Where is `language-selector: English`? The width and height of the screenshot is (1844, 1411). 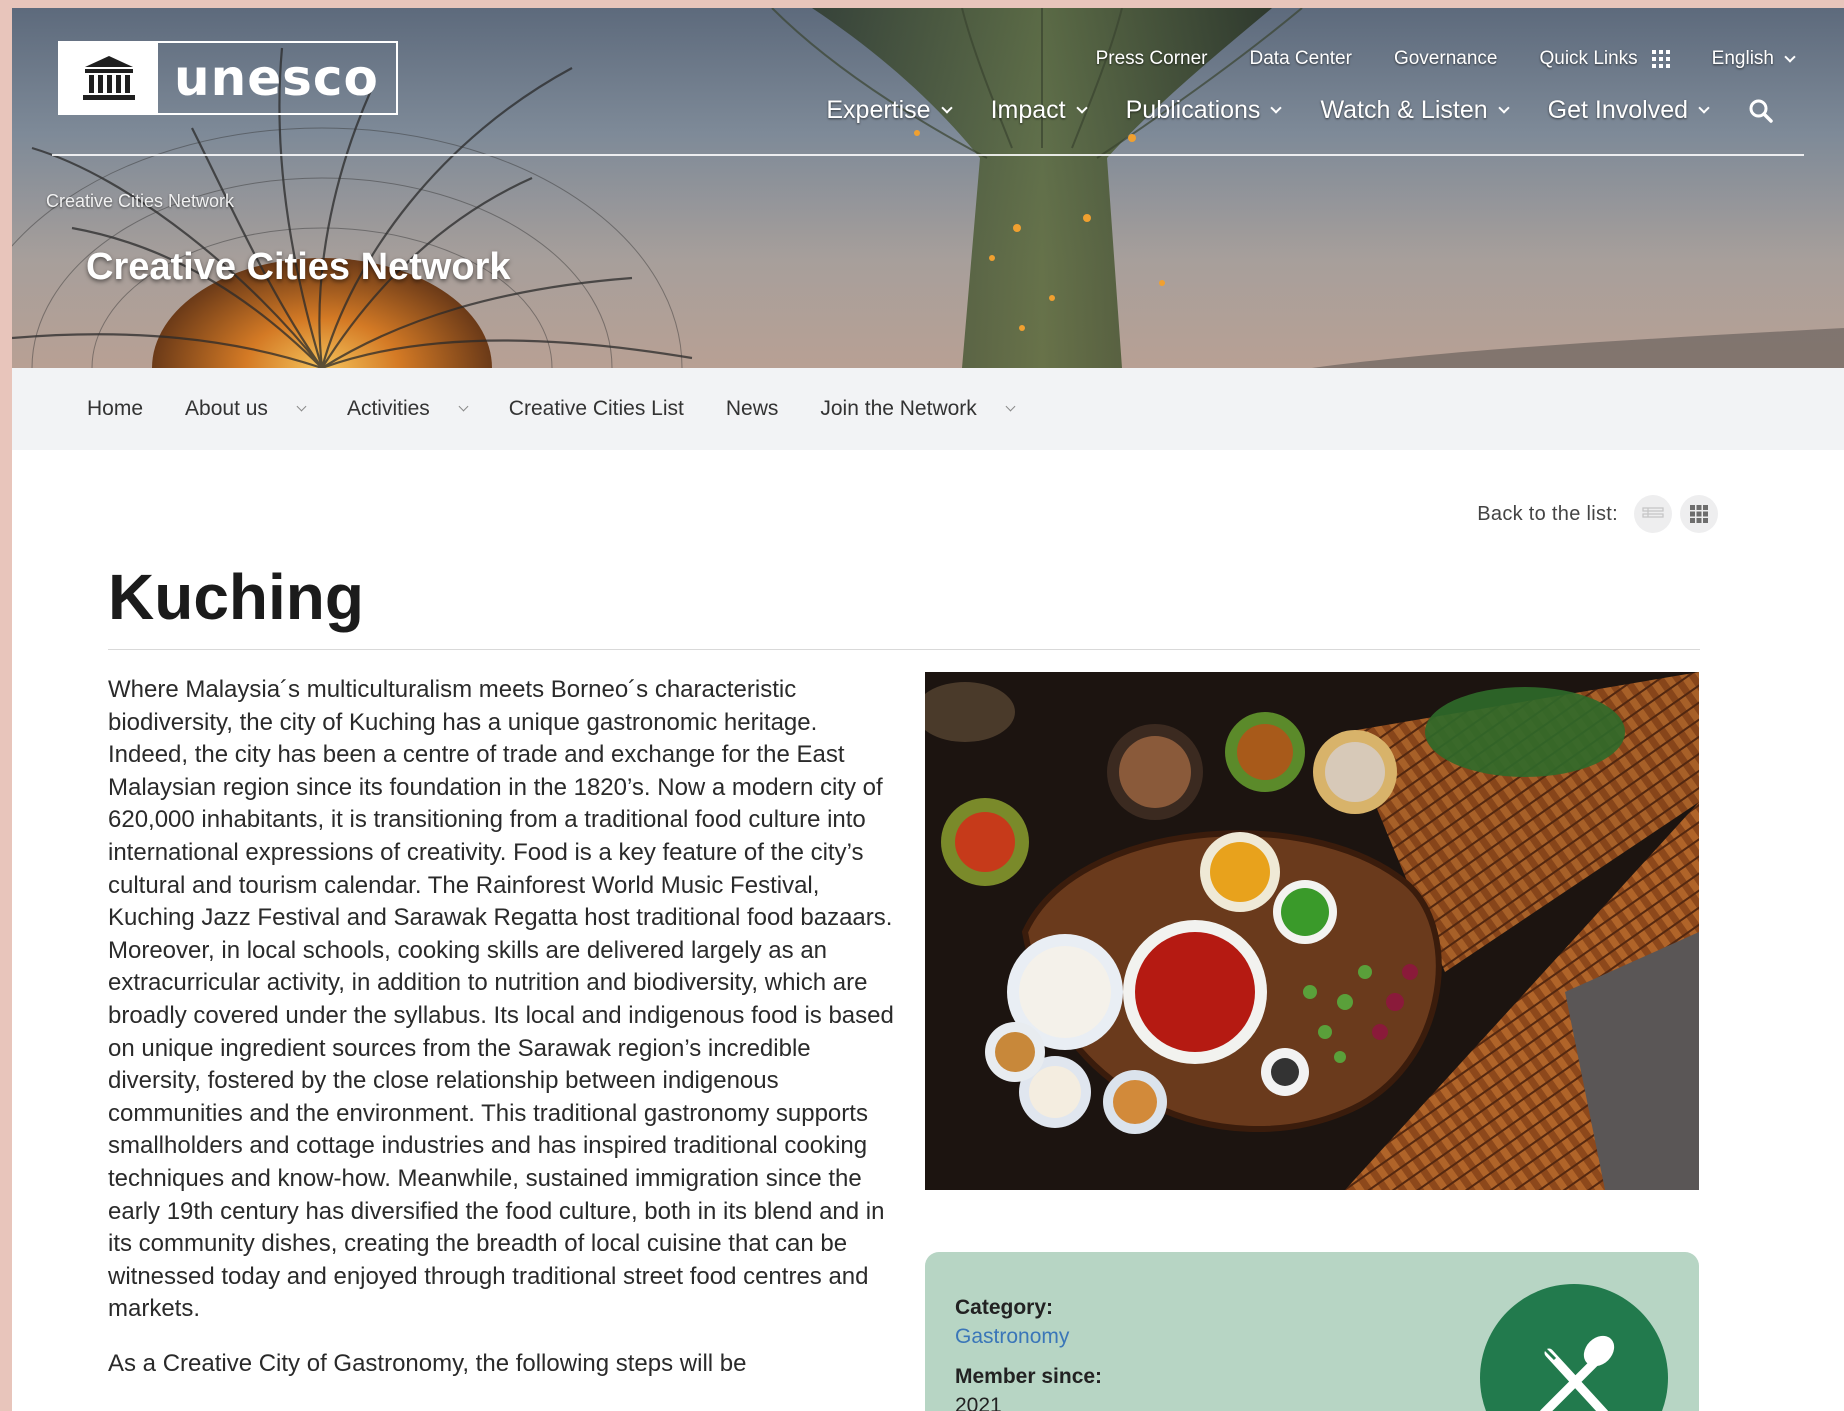 language-selector: English is located at coordinates (1753, 59).